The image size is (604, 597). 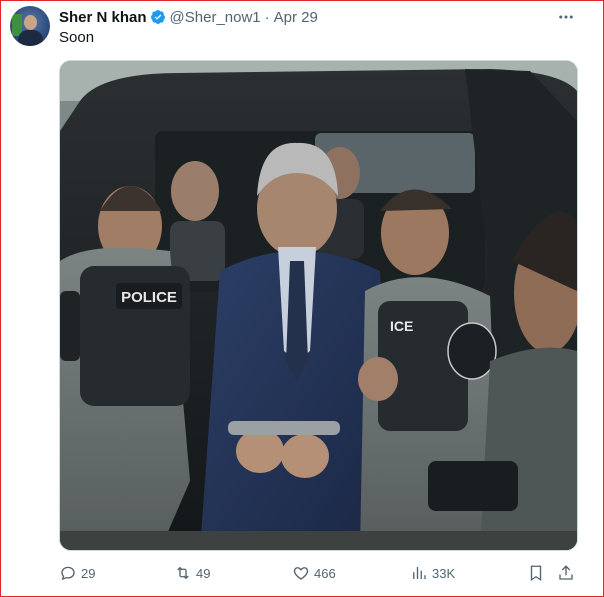 I want to click on bookmark-button, so click(x=538, y=573).